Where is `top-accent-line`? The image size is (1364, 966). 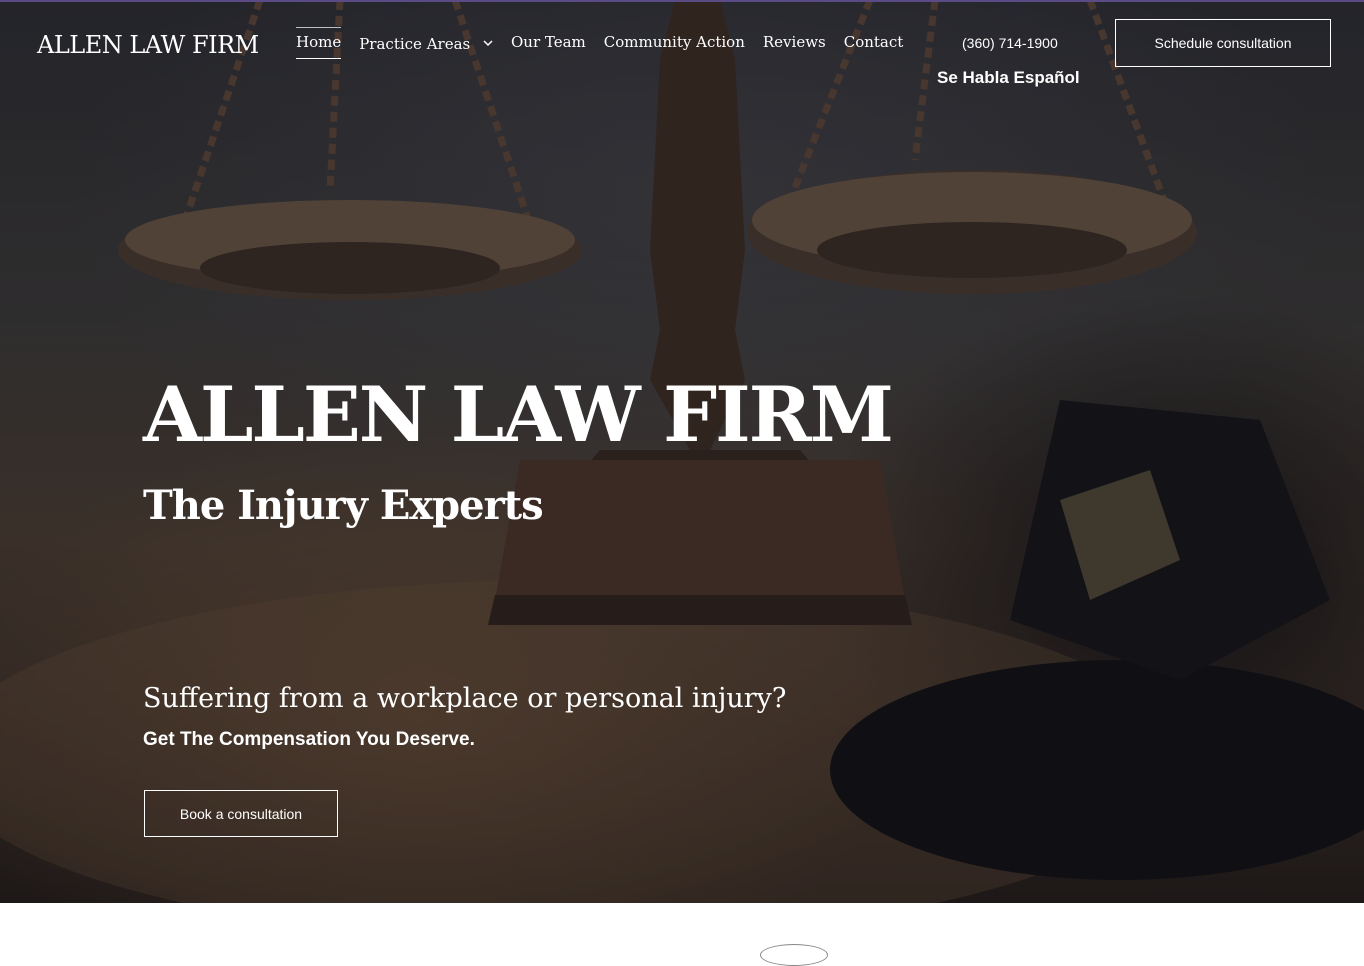 top-accent-line is located at coordinates (682, 1).